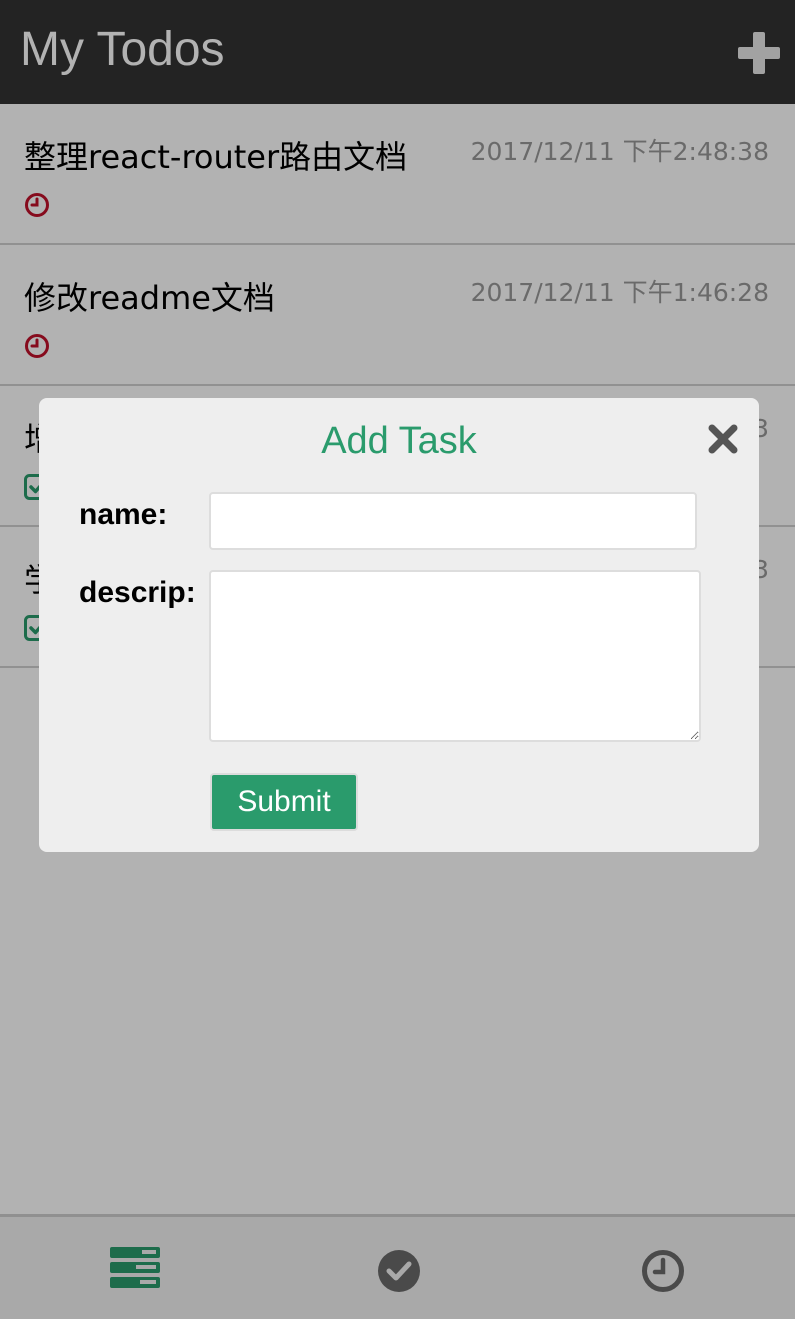  I want to click on close-button, so click(723, 439).